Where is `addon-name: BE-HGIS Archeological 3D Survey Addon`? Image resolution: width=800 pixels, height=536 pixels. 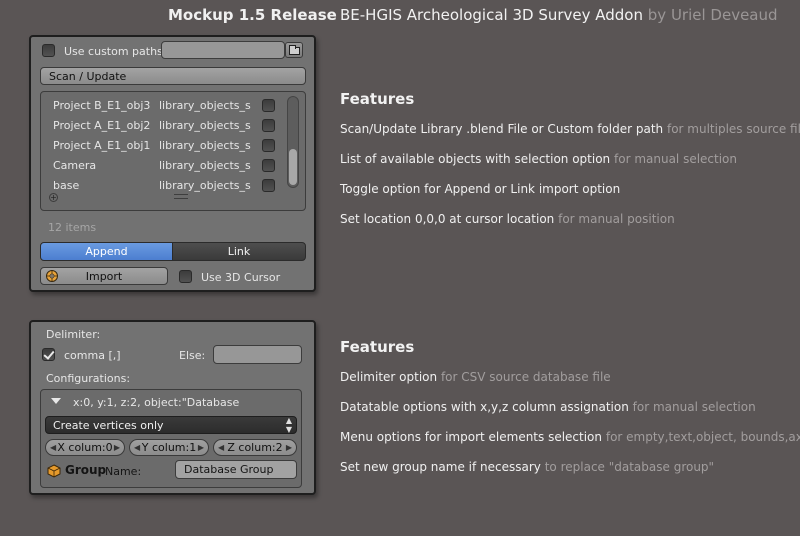
addon-name: BE-HGIS Archeological 3D Survey Addon is located at coordinates (491, 15).